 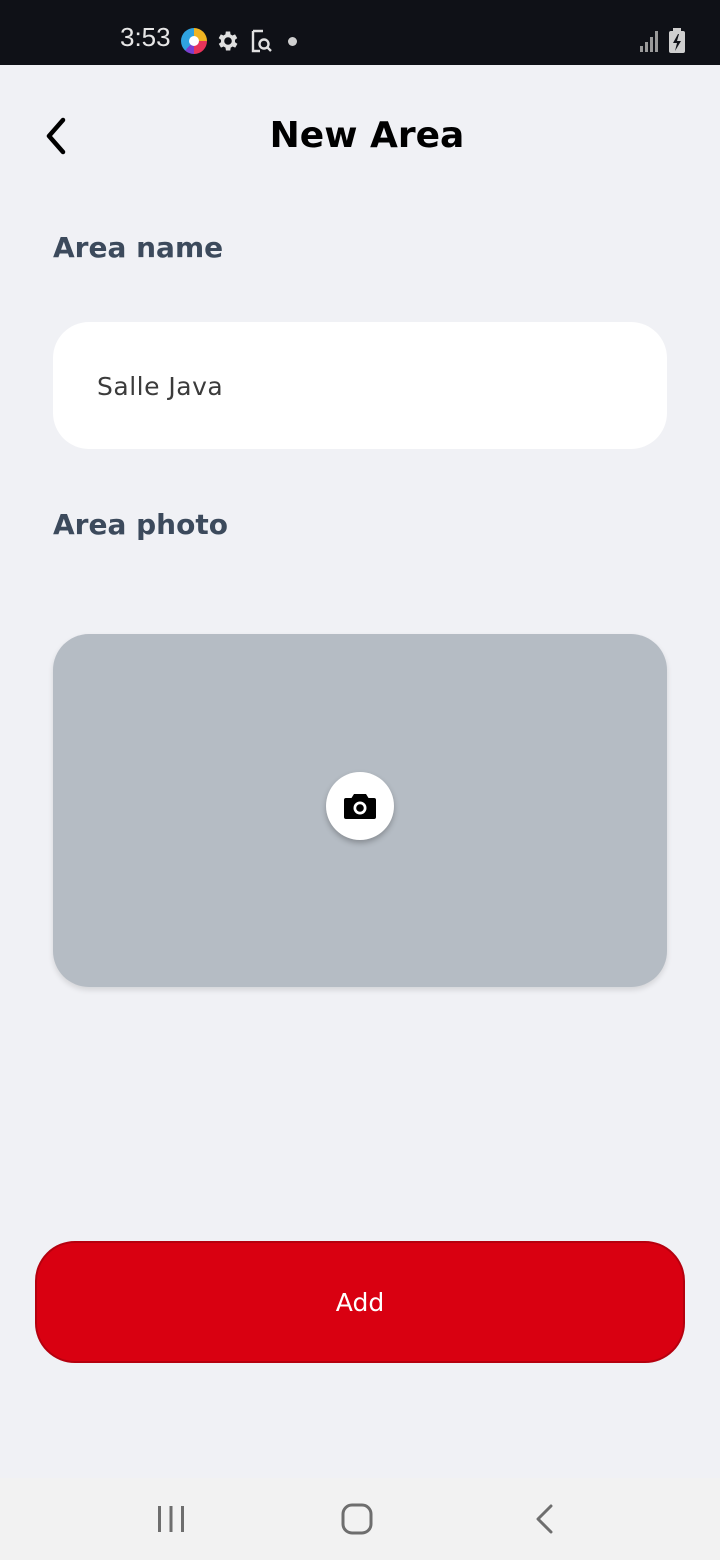 I want to click on status-bar: 3:53, so click(x=360, y=32).